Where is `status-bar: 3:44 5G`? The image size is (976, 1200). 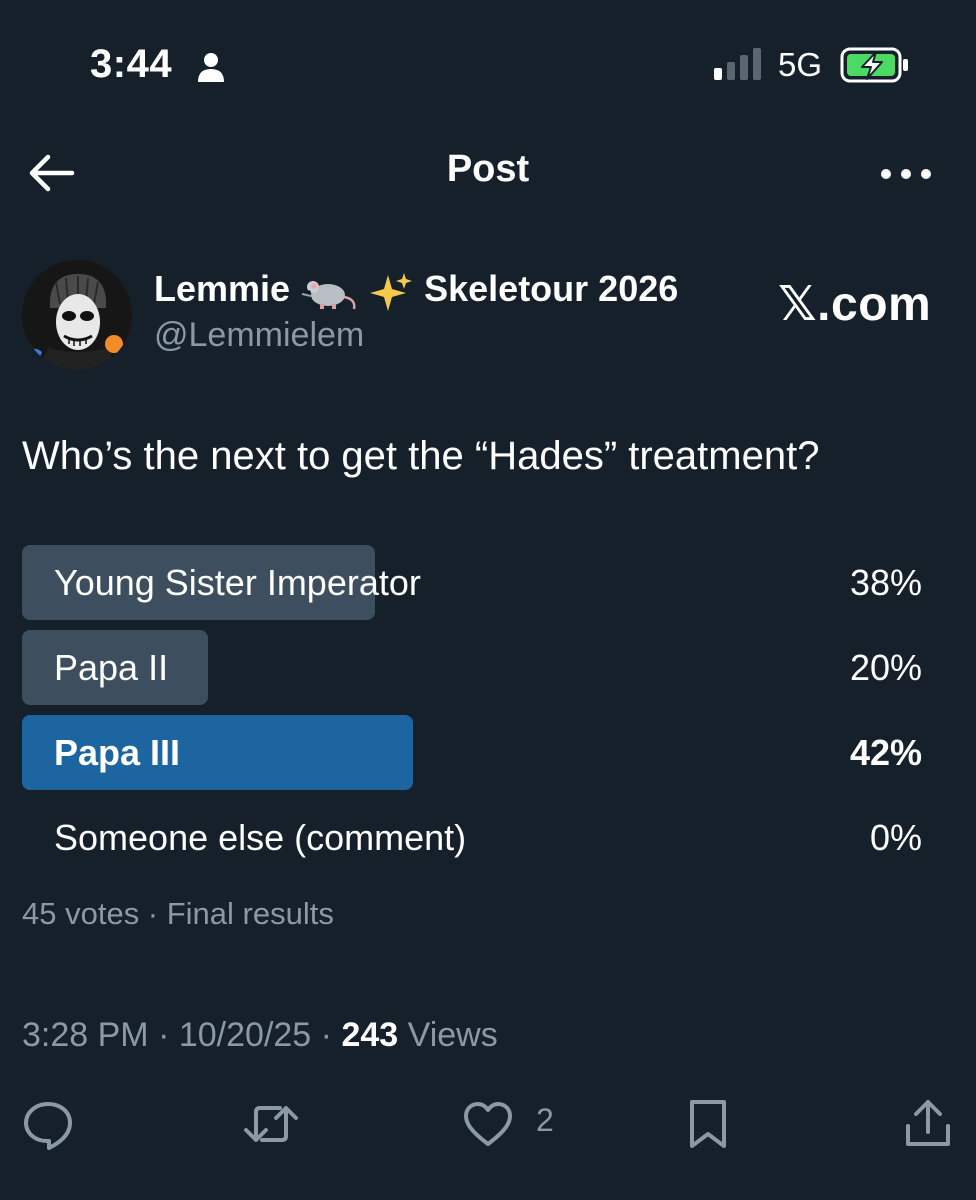 status-bar: 3:44 5G is located at coordinates (488, 65).